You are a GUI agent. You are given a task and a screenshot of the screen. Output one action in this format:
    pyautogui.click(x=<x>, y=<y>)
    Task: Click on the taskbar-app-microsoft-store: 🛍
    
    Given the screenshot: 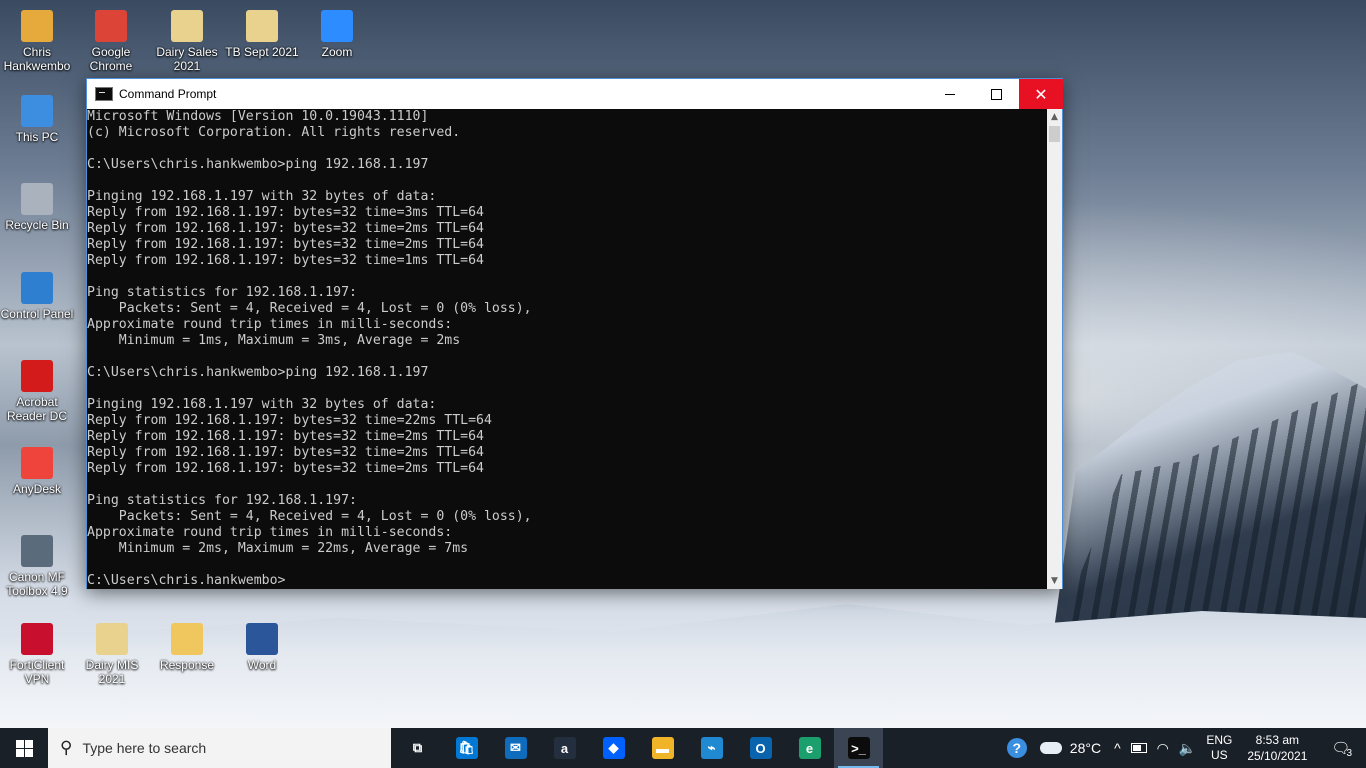 What is the action you would take?
    pyautogui.click(x=466, y=748)
    